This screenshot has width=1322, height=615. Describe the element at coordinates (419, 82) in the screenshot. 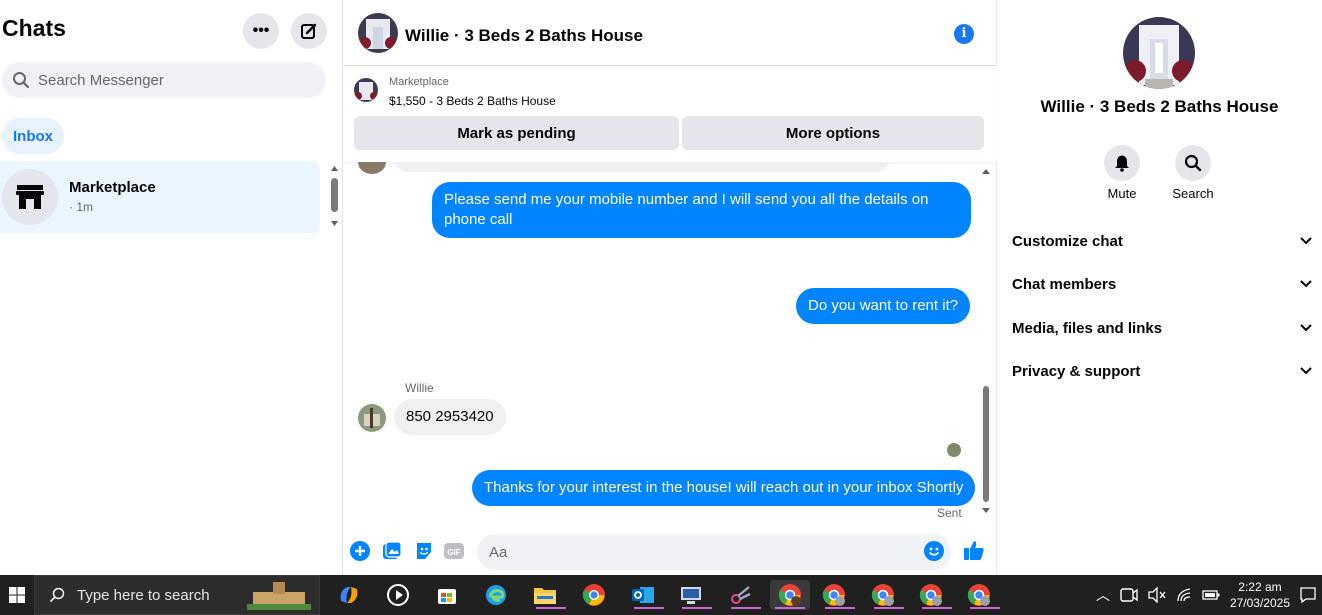

I see `marketplace-label: Marketplace` at that location.